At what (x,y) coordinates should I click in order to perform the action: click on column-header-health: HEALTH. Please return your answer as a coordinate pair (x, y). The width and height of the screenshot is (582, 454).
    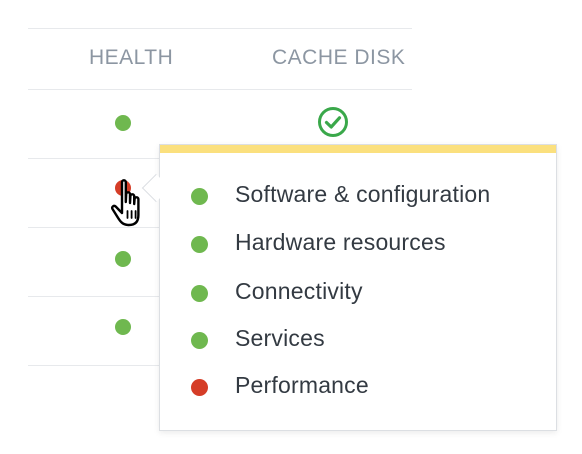
    Looking at the image, I should click on (131, 58).